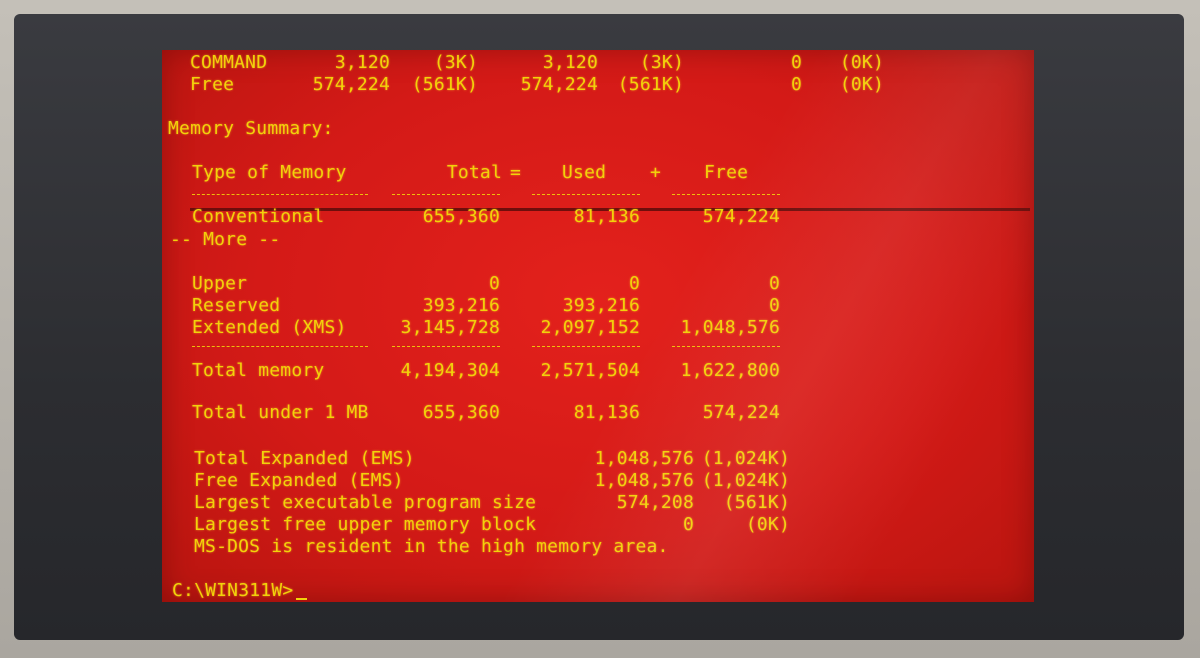 This screenshot has width=1200, height=658. I want to click on column-header-used: Used, so click(584, 172).